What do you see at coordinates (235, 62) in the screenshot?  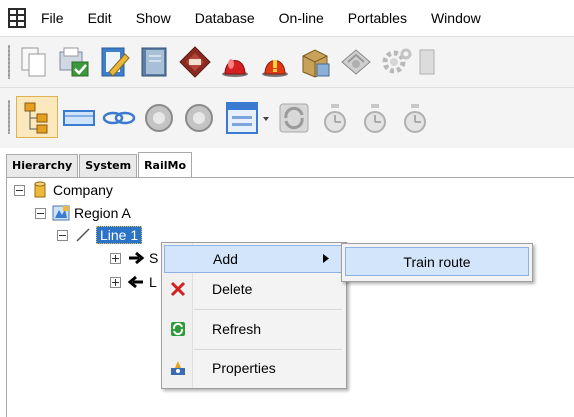 I see `alarm-red-icon` at bounding box center [235, 62].